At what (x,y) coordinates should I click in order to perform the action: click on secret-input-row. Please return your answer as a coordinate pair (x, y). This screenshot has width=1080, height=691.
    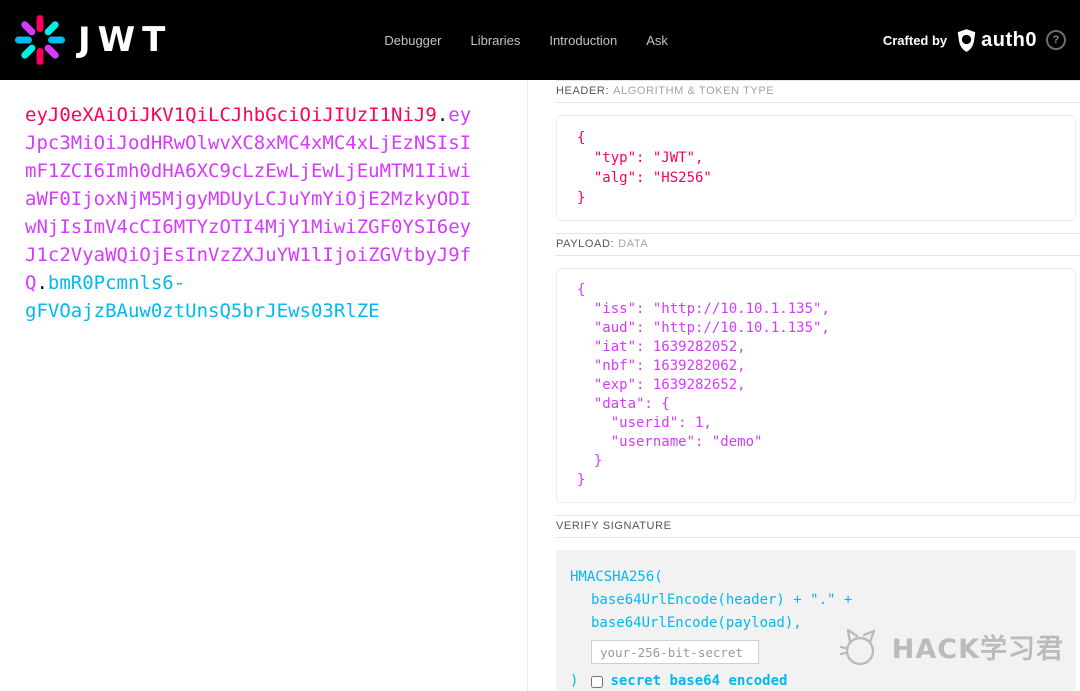
    Looking at the image, I should click on (816, 652).